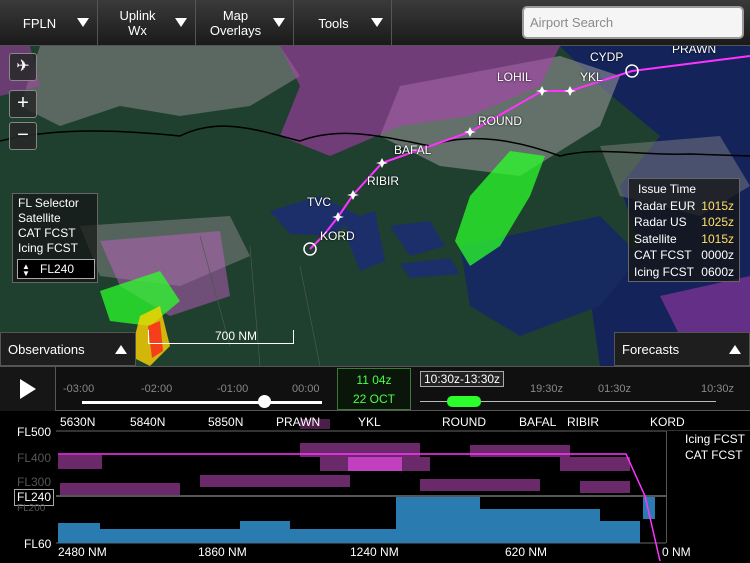  What do you see at coordinates (717, 222) in the screenshot?
I see `issue-time: 1025z` at bounding box center [717, 222].